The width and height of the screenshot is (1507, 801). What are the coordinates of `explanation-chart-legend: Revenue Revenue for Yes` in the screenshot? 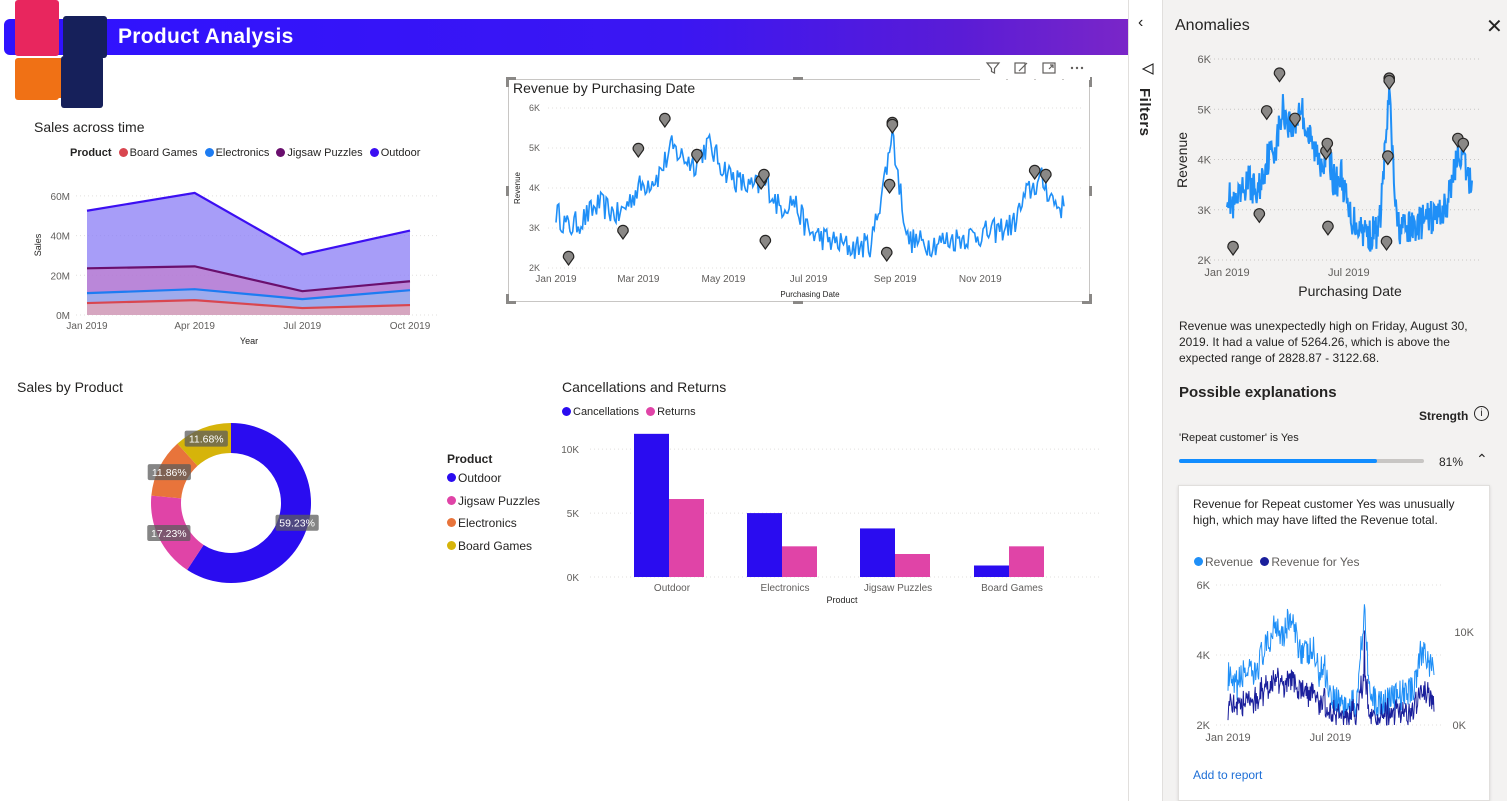 It's located at (1276, 562).